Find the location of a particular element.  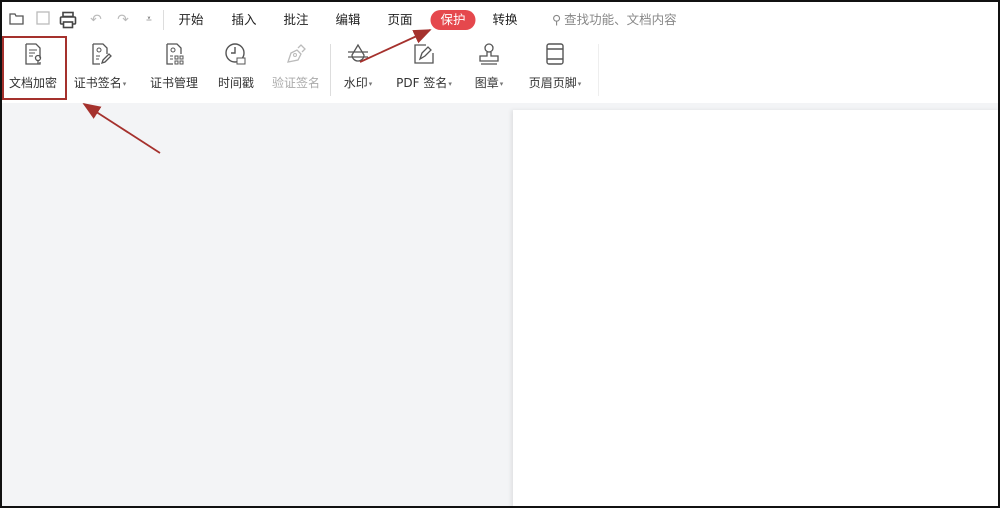

cert-manage-button: 证书管理 is located at coordinates (174, 66).